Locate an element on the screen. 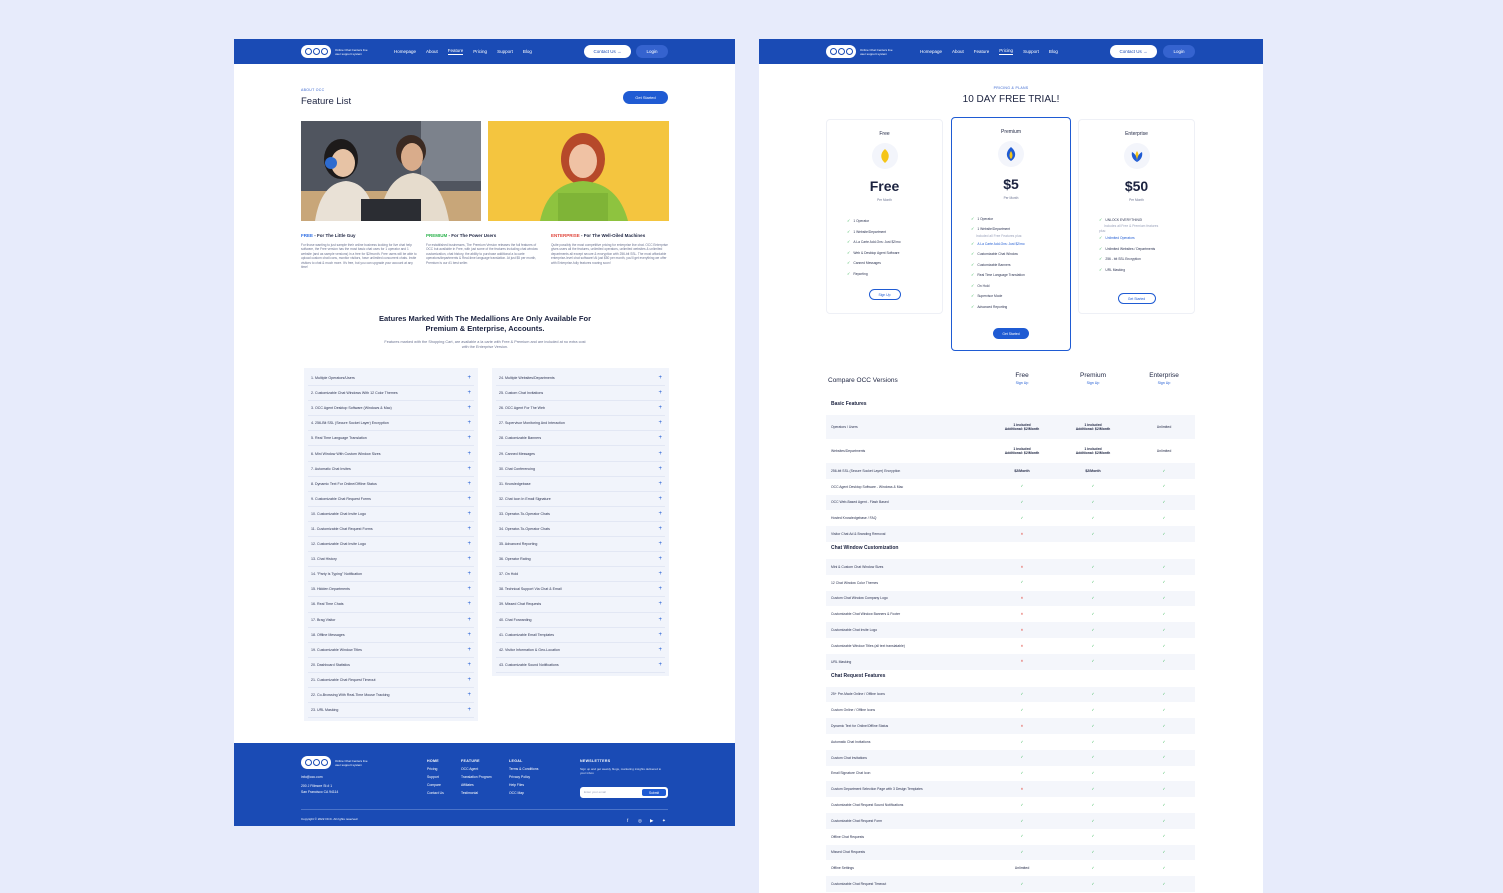 The width and height of the screenshot is (1503, 893). feature-list-item: 29. Canned Messages + is located at coordinates (580, 454).